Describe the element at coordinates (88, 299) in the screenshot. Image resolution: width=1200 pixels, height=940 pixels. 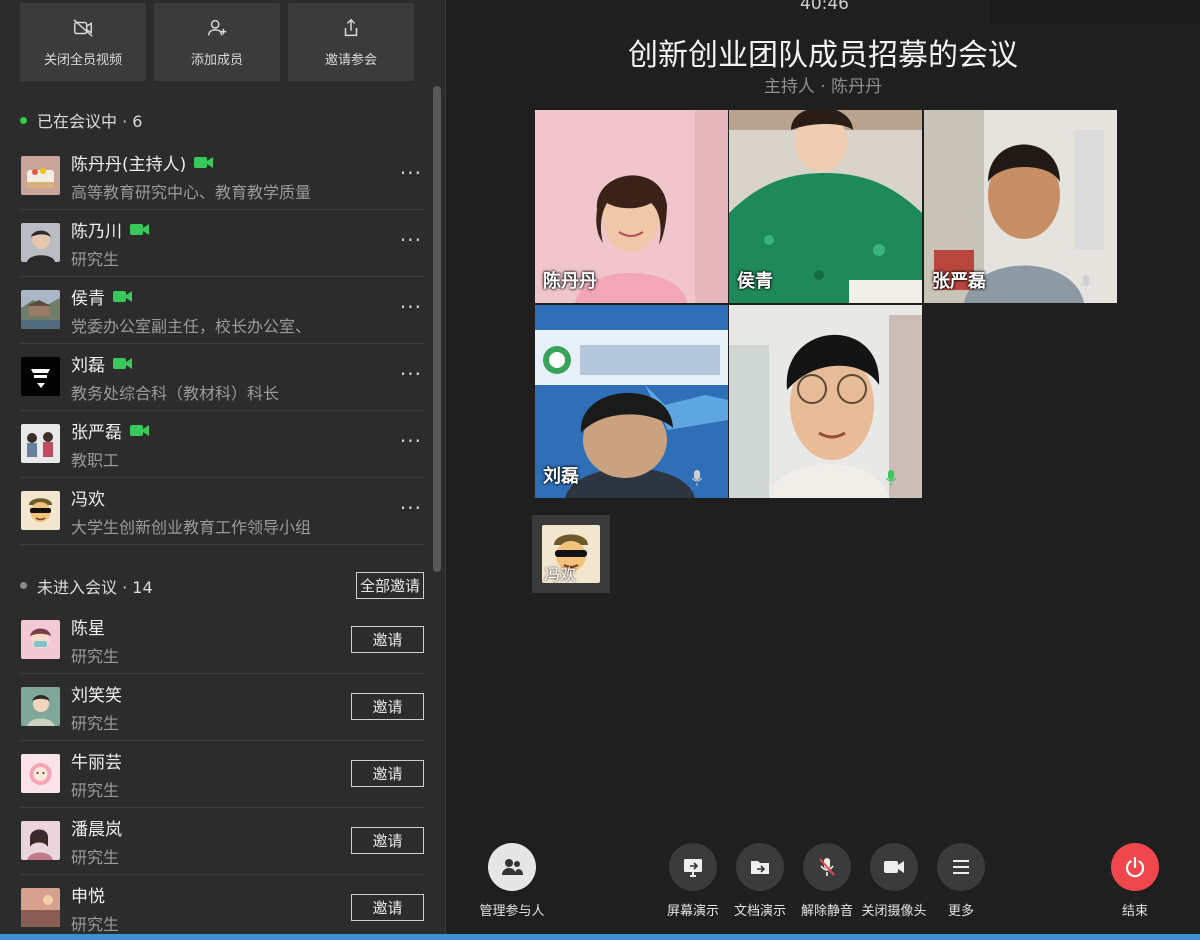
I see `member-name: 侯青` at that location.